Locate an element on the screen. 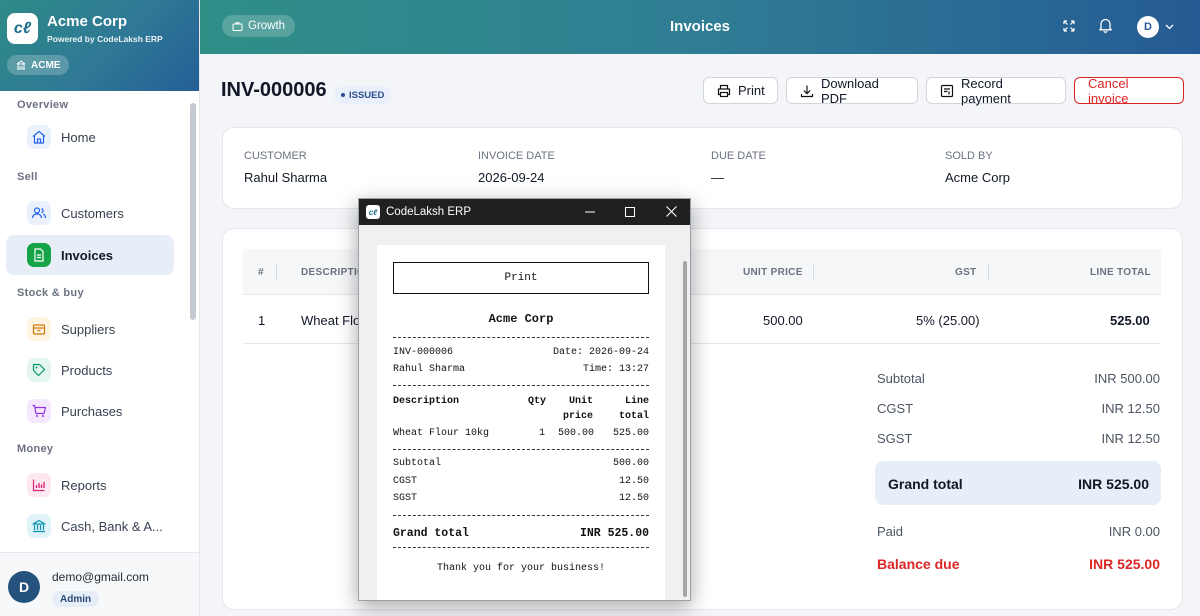 The height and width of the screenshot is (616, 1200). powered-by-text: Powered by CodeLaksh ERP is located at coordinates (105, 39).